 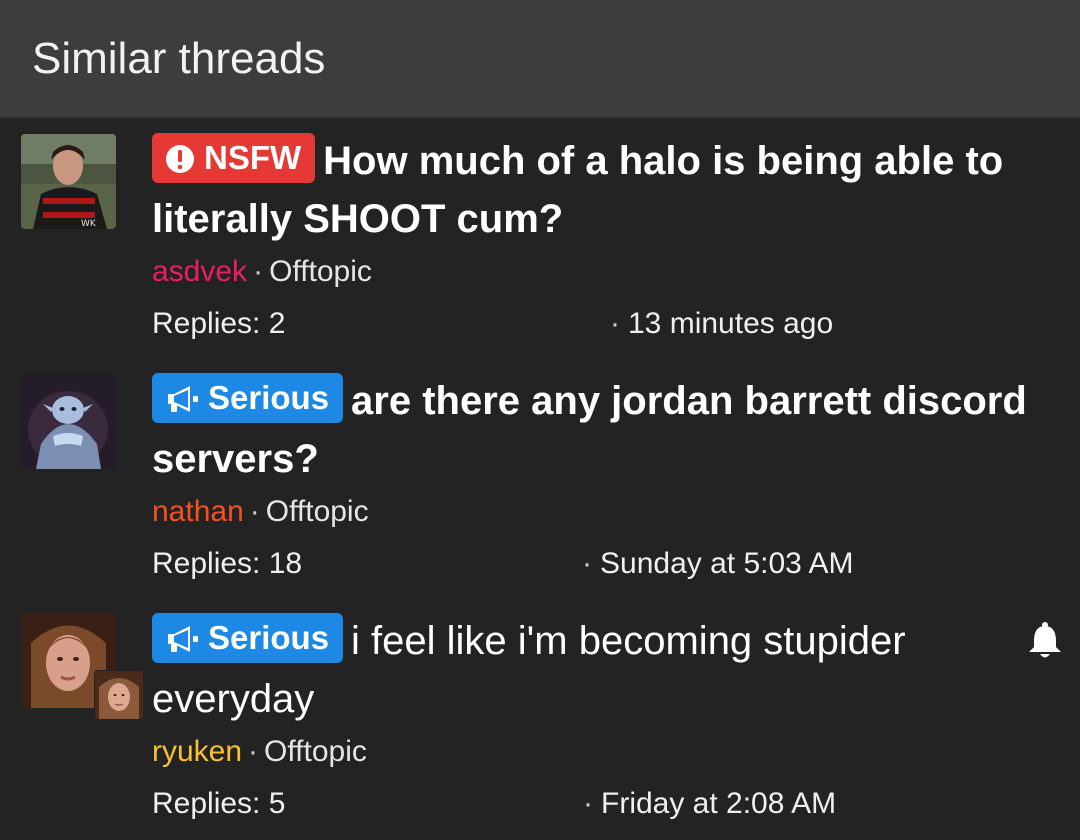 I want to click on thread-author: ryuken, so click(x=197, y=751).